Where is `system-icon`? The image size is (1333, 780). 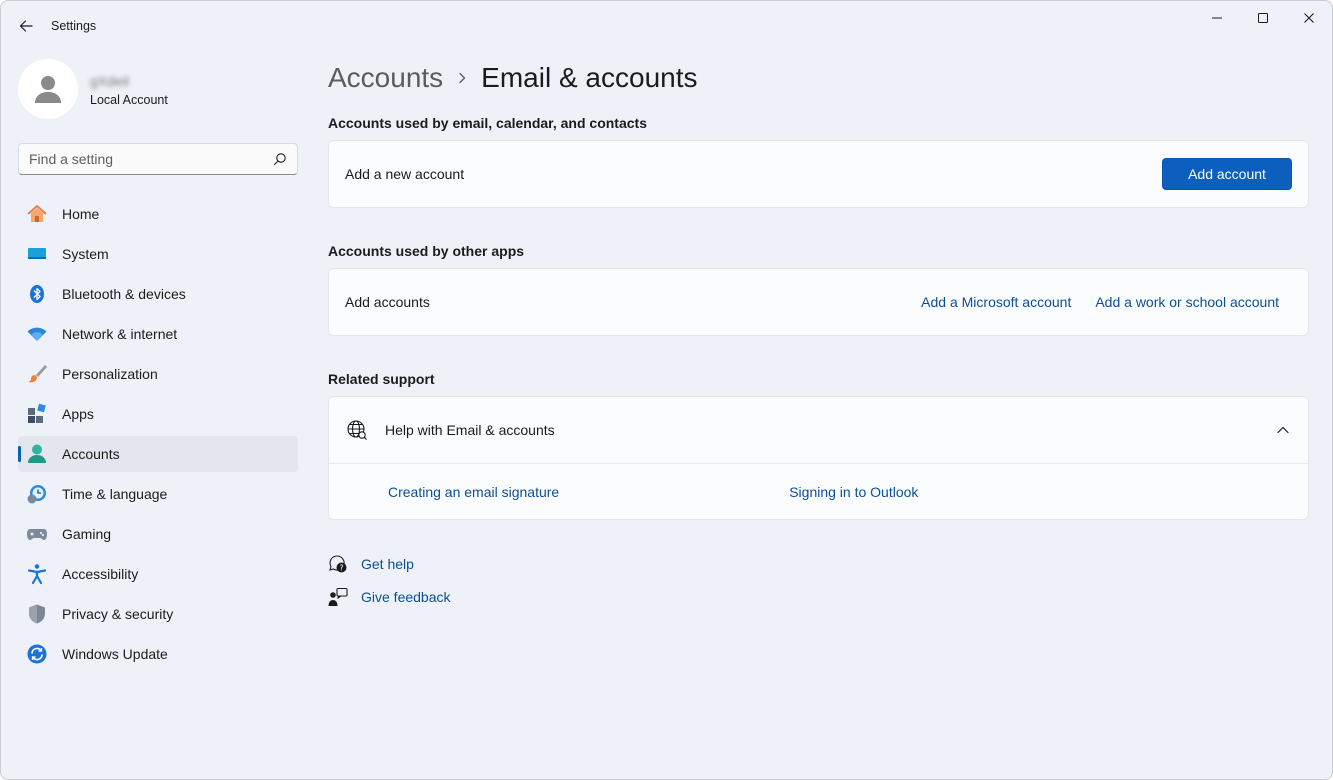
system-icon is located at coordinates (37, 254).